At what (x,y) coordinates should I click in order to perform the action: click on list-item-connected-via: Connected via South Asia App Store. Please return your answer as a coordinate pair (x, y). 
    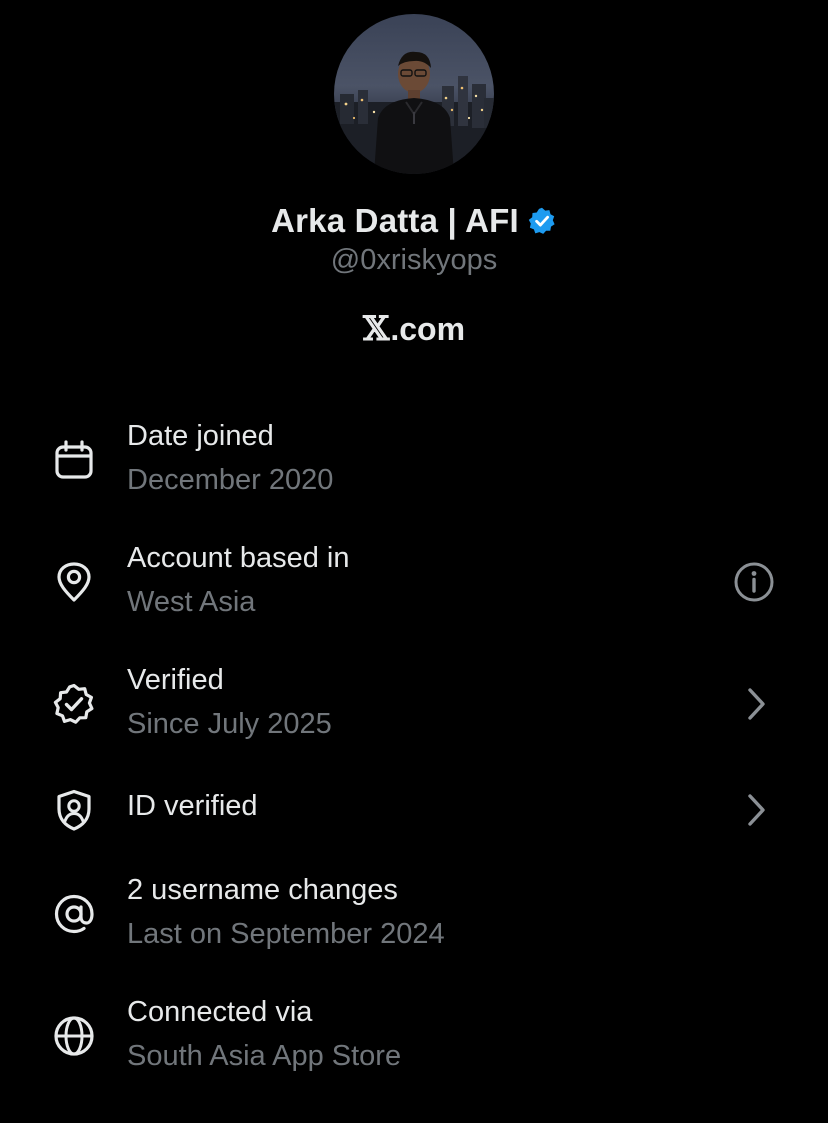
    Looking at the image, I should click on (414, 1039).